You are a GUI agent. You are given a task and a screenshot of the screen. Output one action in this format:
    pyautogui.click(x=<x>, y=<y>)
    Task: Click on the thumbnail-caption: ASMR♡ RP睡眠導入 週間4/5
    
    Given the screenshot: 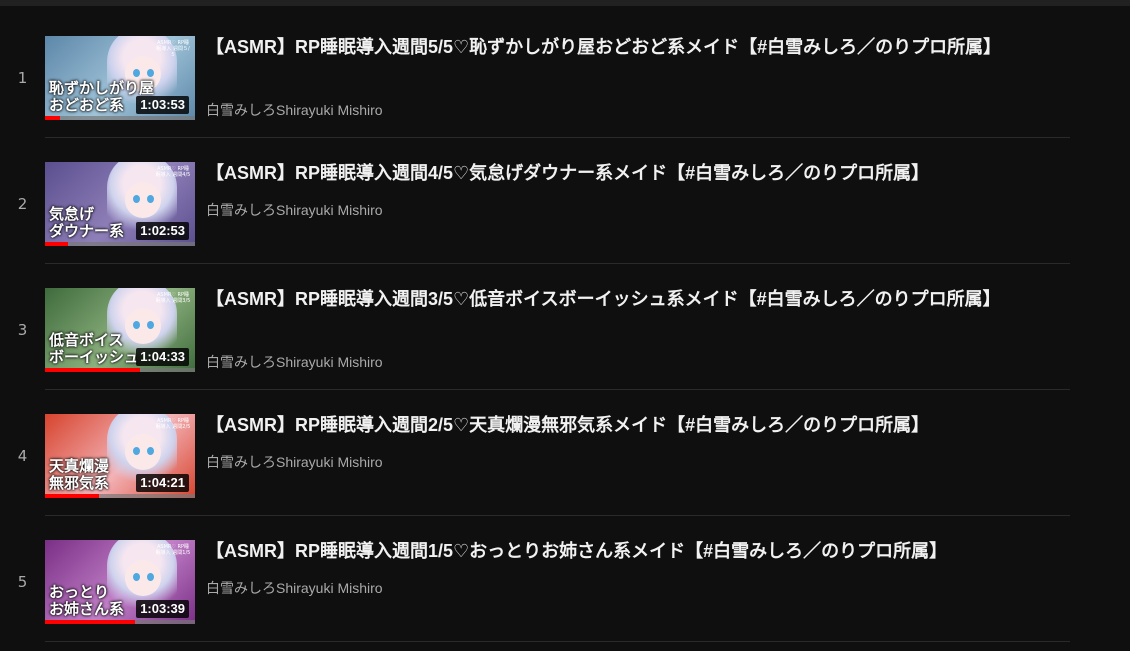 What is the action you would take?
    pyautogui.click(x=173, y=172)
    